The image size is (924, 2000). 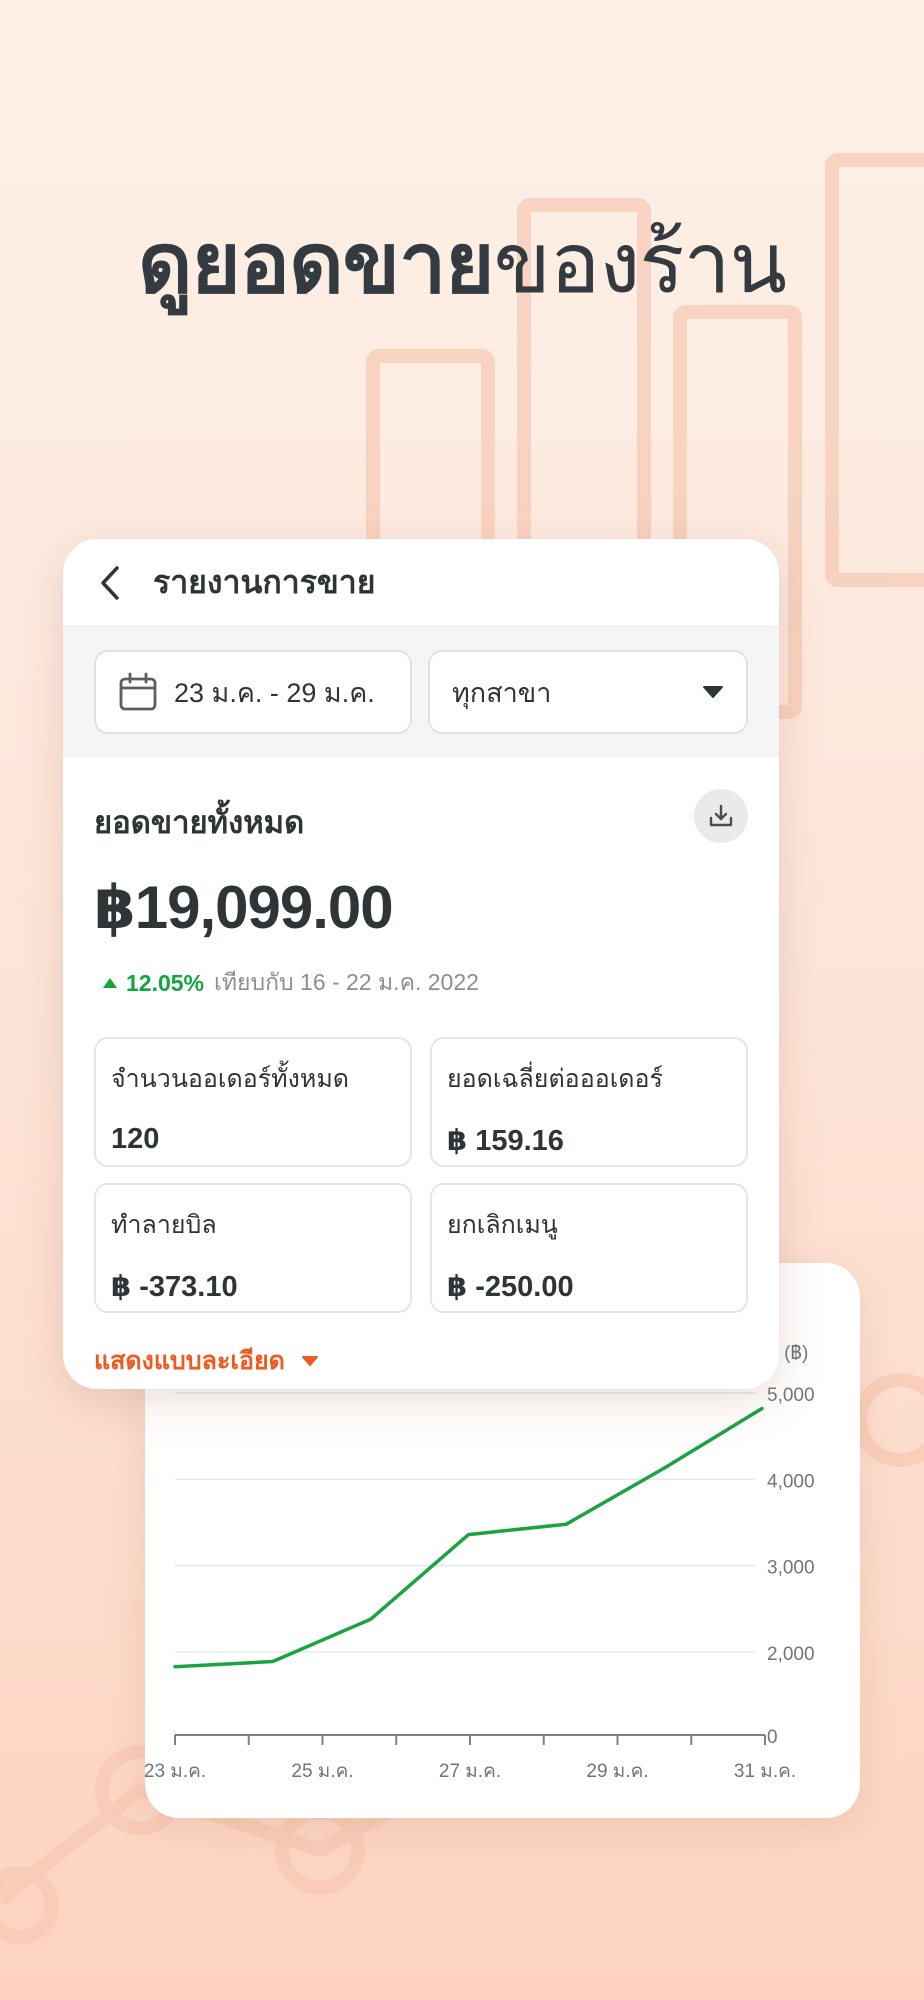 I want to click on report-header: รายงานการขาย, so click(x=421, y=583).